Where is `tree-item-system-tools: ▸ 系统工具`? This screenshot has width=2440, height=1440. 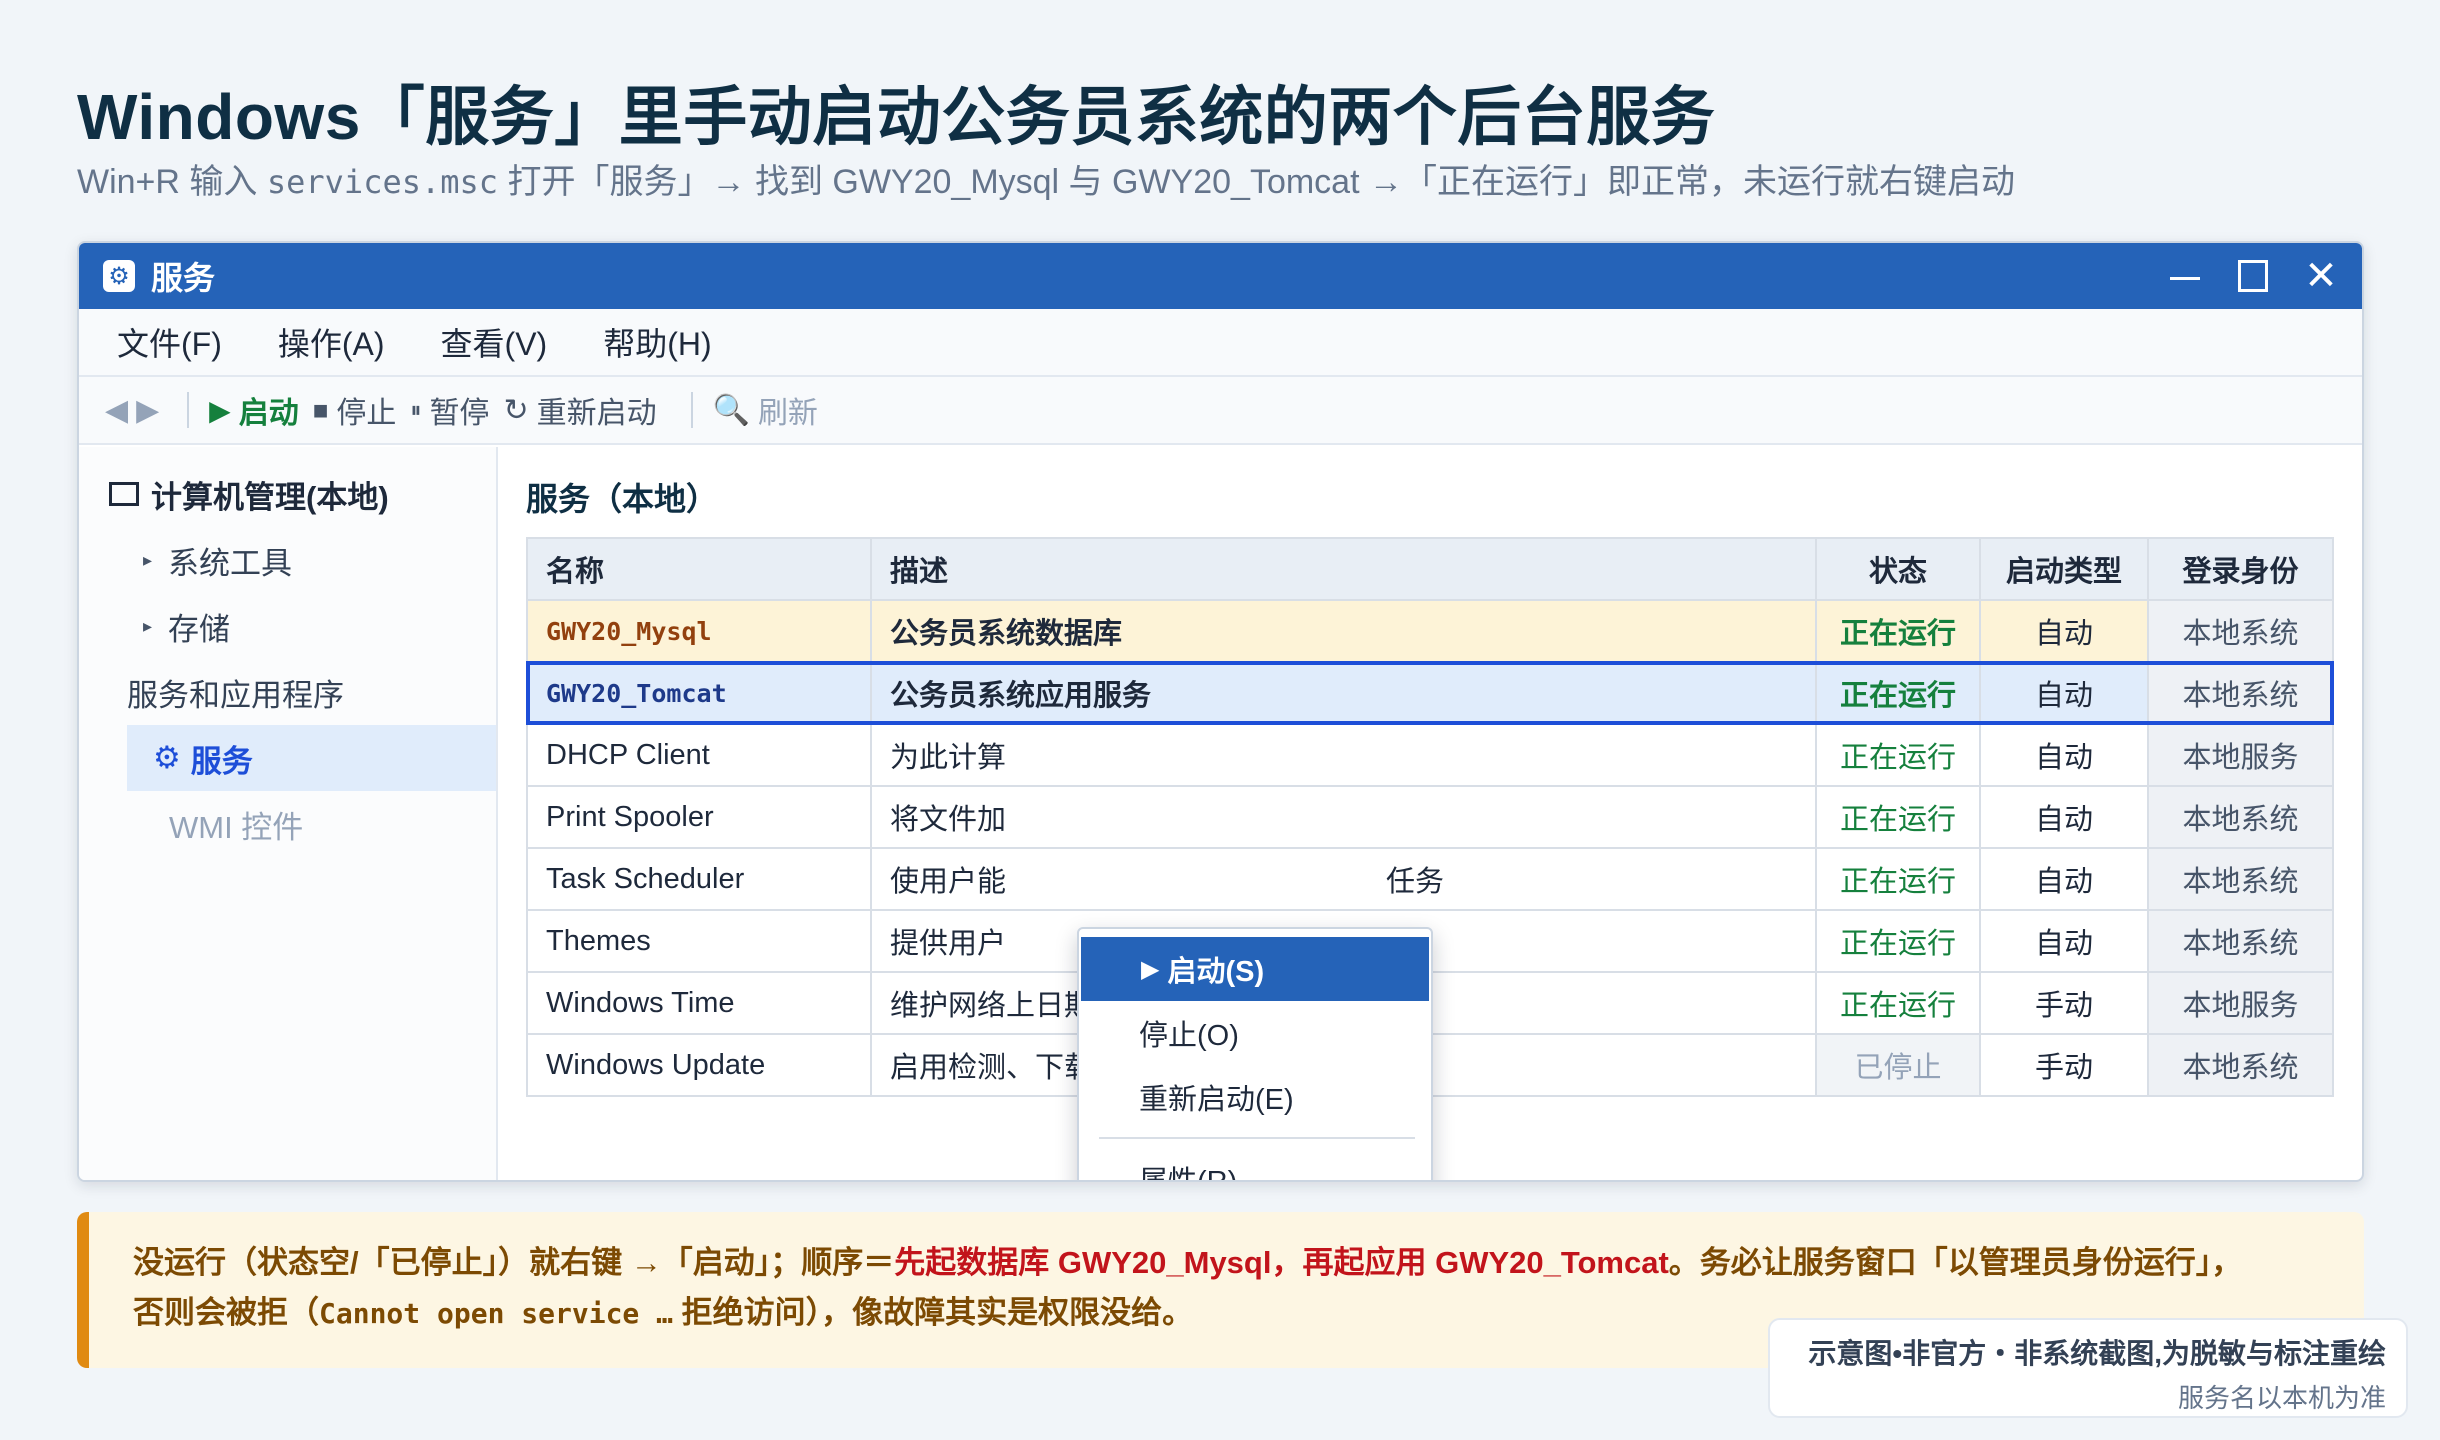
tree-item-system-tools: ▸ 系统工具 is located at coordinates (287, 560).